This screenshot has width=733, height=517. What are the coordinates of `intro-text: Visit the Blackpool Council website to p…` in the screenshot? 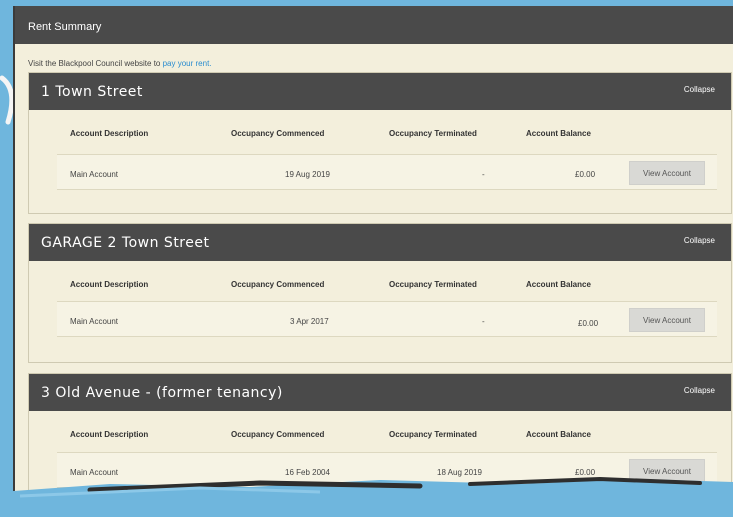 It's located at (374, 58).